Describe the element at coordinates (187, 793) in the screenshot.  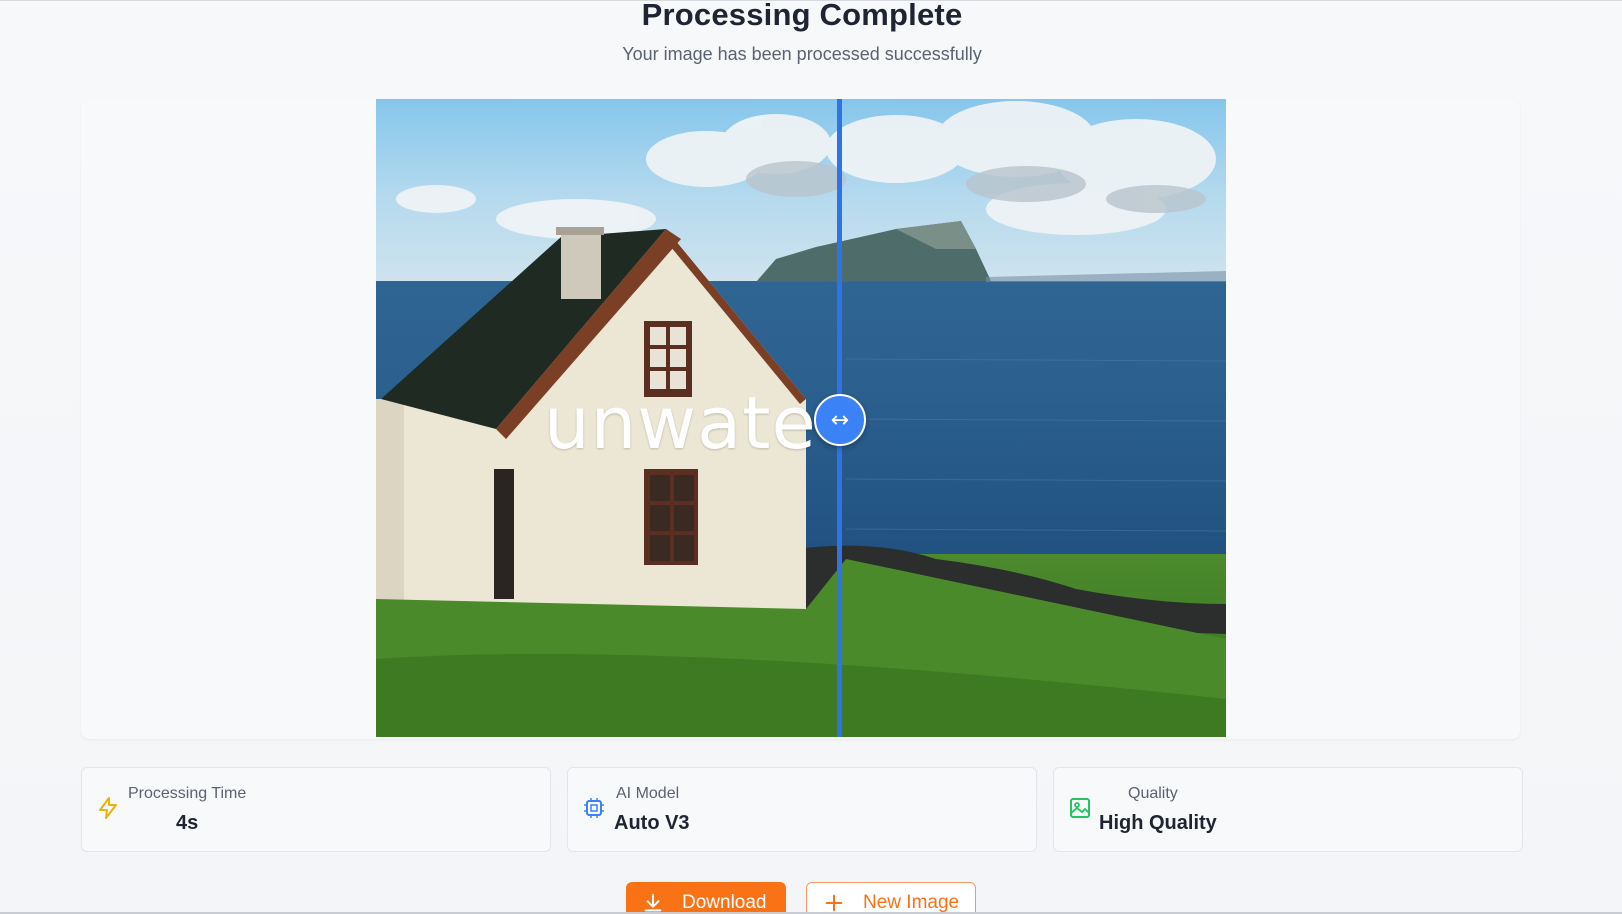
I see `stat-label: Processing Time` at that location.